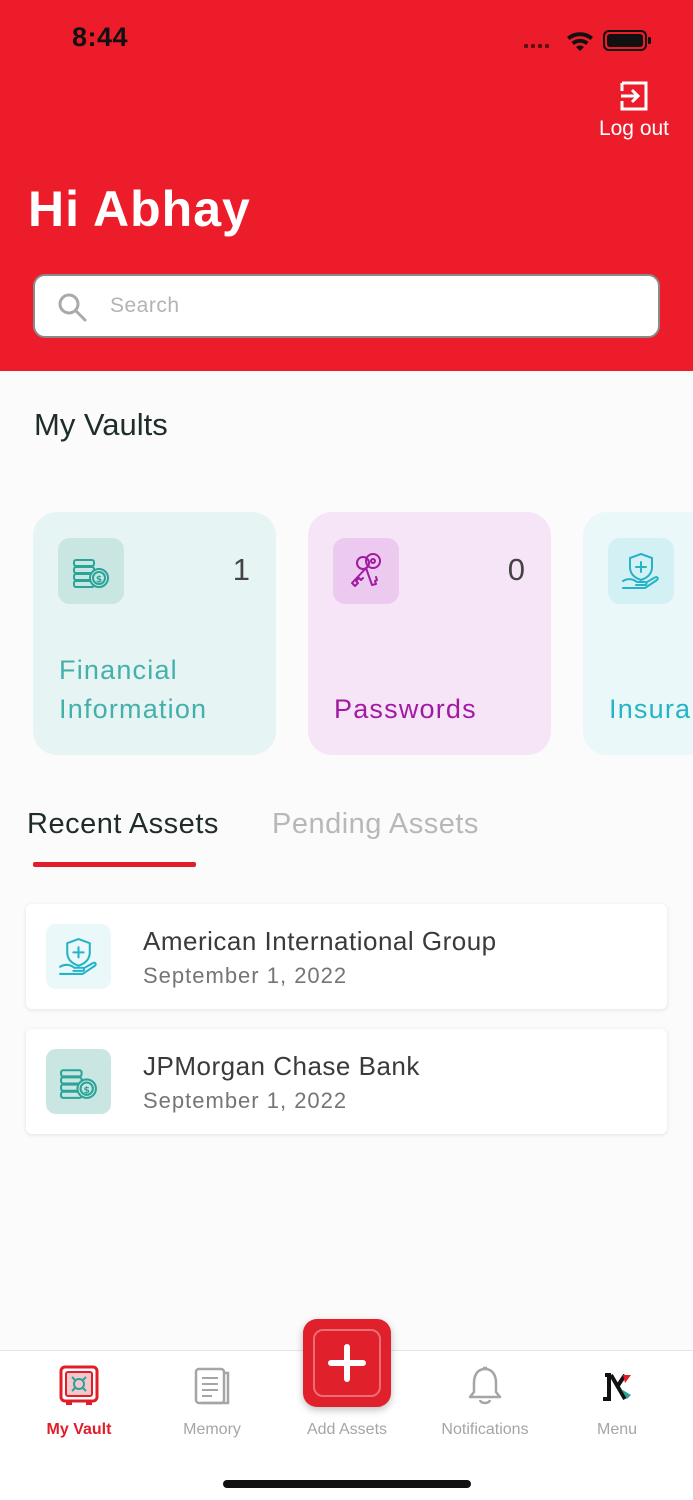  I want to click on tab-pending-assets: Pending Assets, so click(375, 824).